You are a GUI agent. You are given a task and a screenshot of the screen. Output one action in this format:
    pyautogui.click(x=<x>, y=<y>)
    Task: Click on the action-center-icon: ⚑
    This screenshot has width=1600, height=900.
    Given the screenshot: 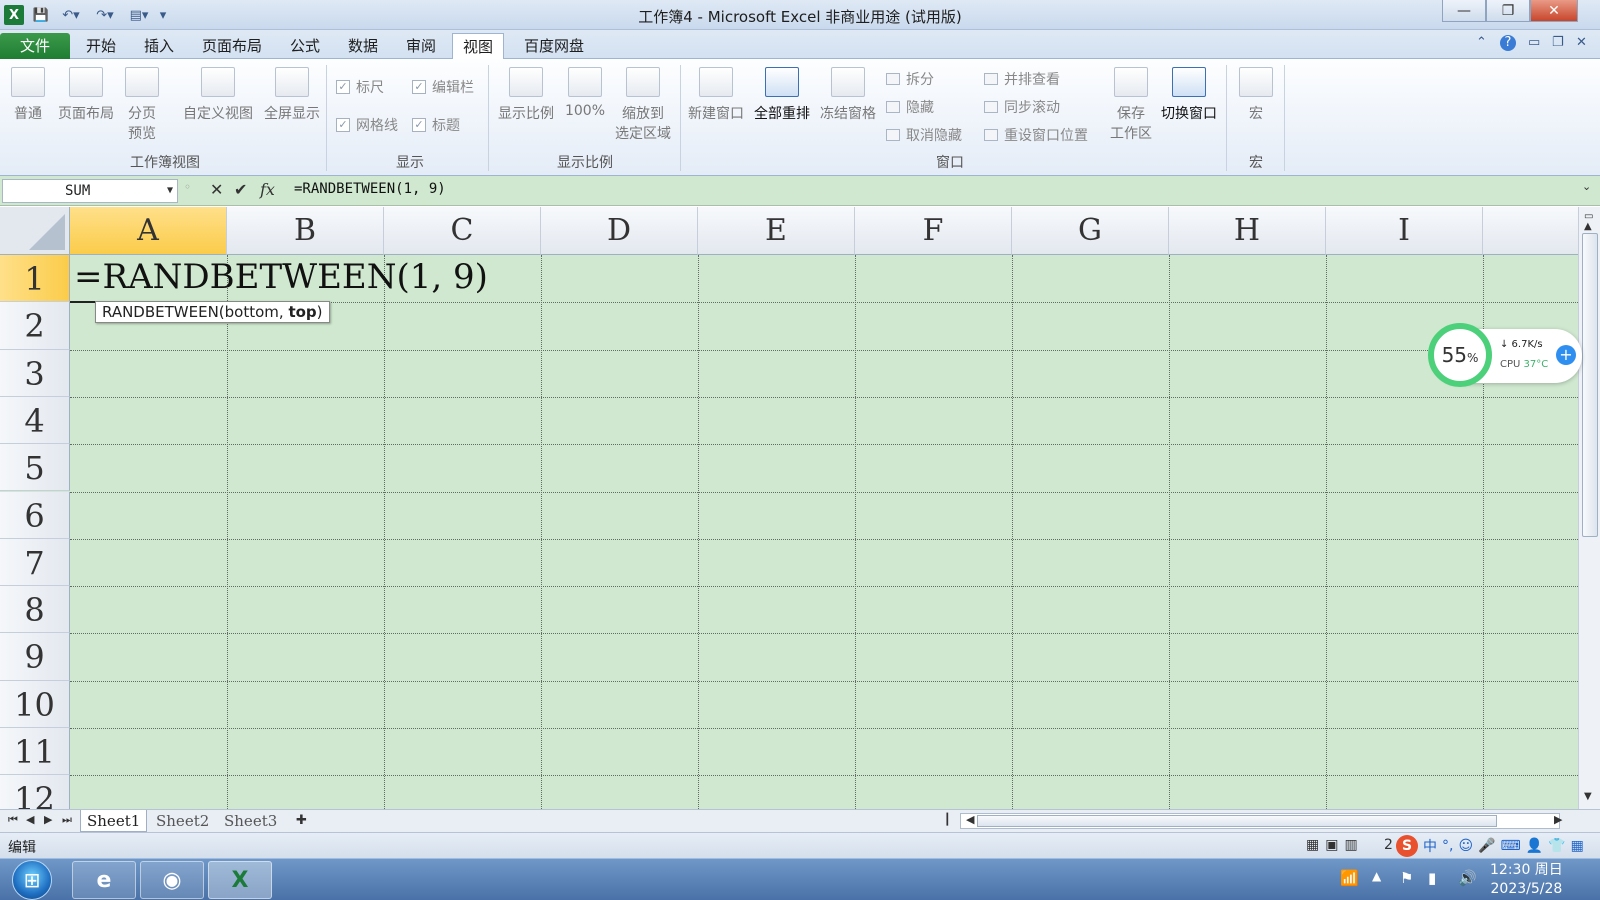 What is the action you would take?
    pyautogui.click(x=1406, y=878)
    